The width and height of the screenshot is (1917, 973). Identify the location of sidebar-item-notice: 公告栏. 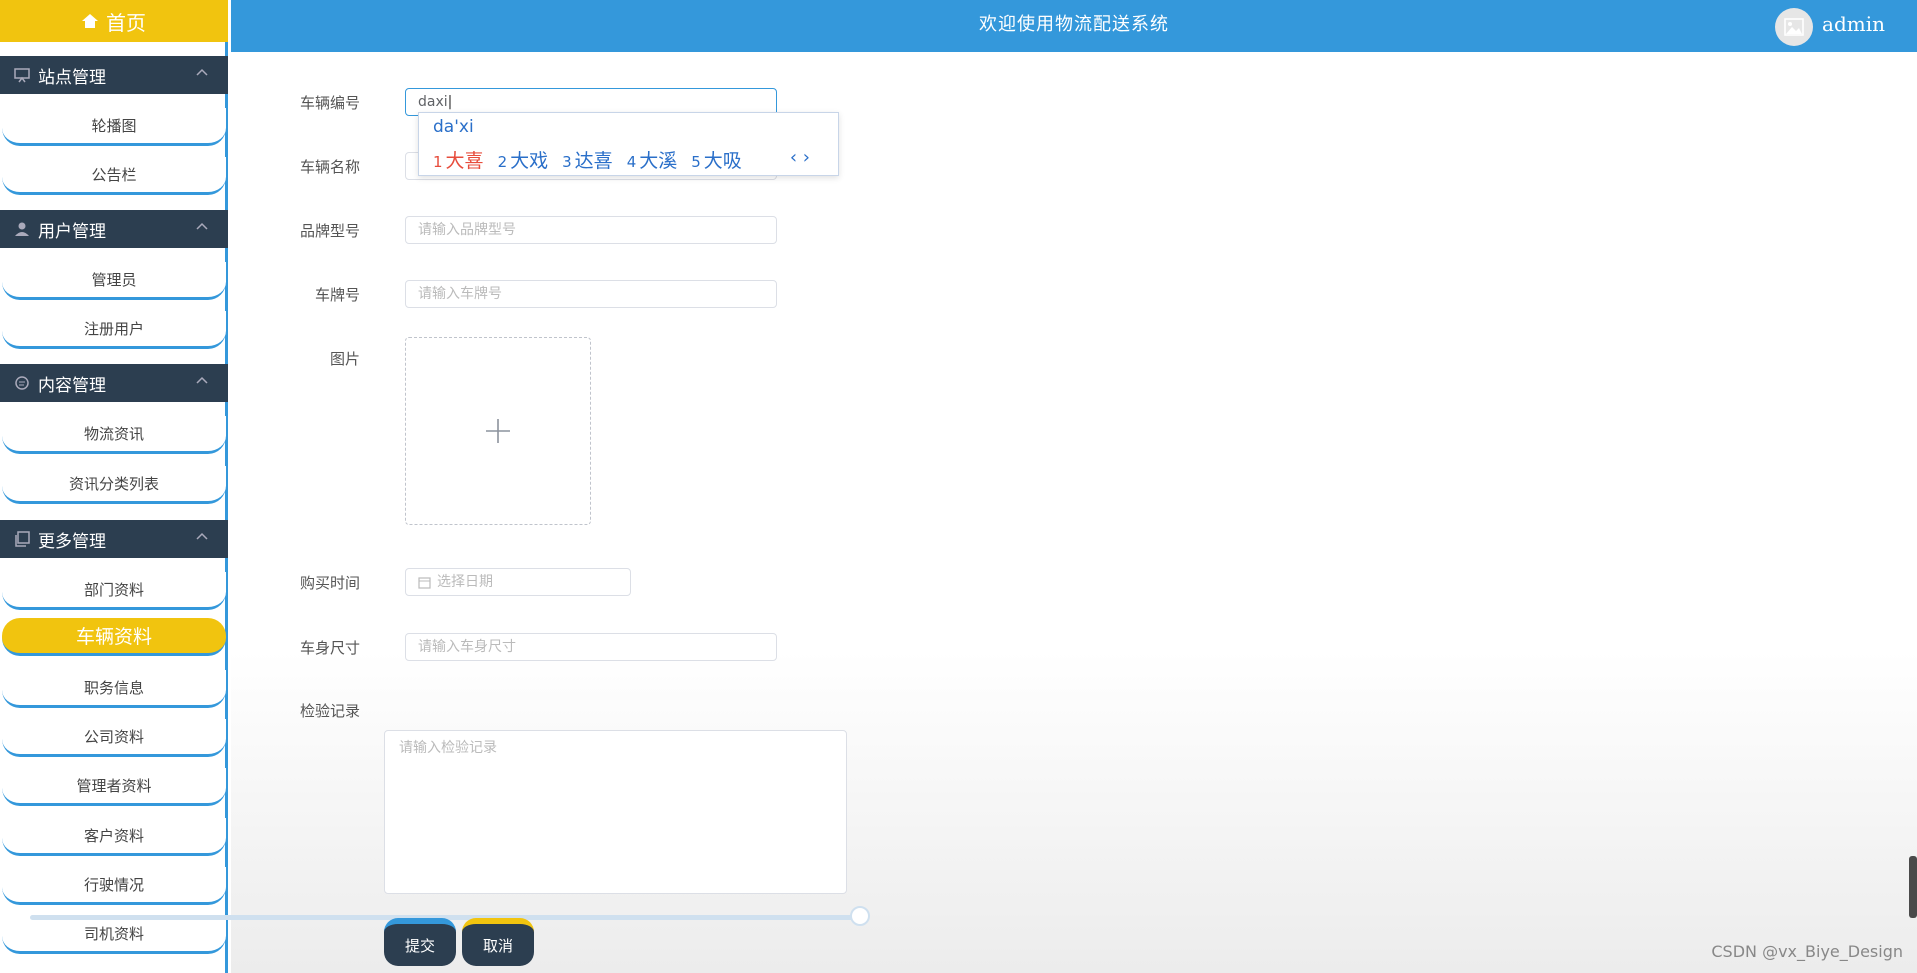
(114, 176).